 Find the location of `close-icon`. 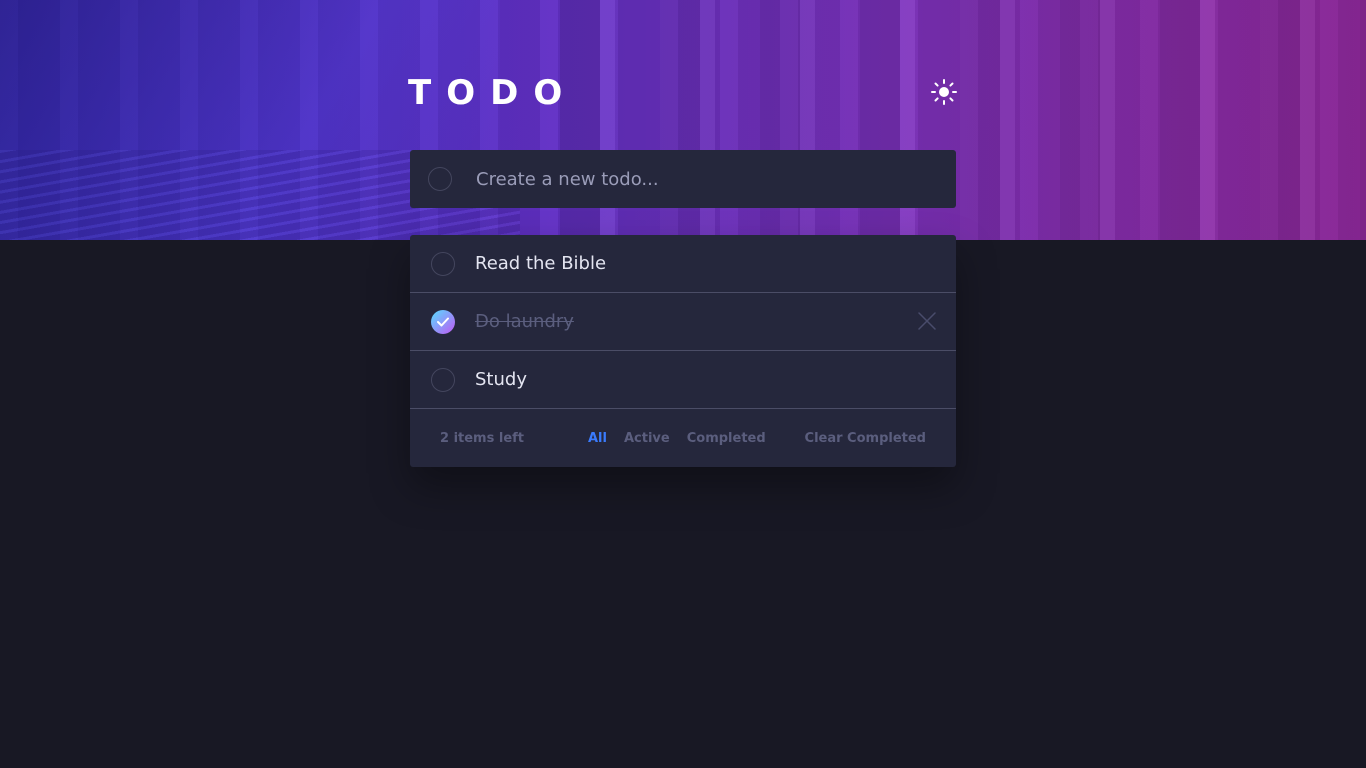

close-icon is located at coordinates (927, 321).